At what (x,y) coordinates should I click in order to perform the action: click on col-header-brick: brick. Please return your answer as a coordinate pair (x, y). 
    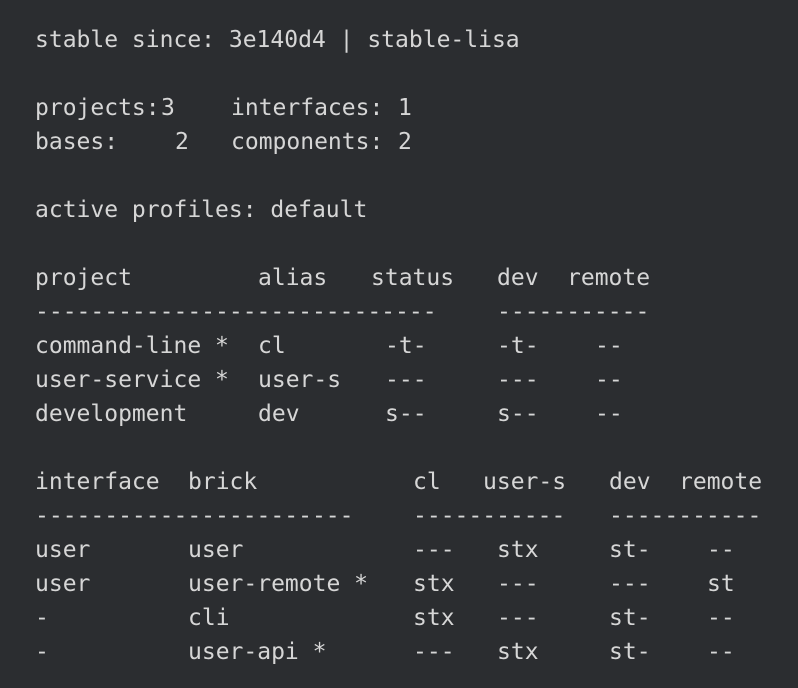
    Looking at the image, I should click on (223, 482).